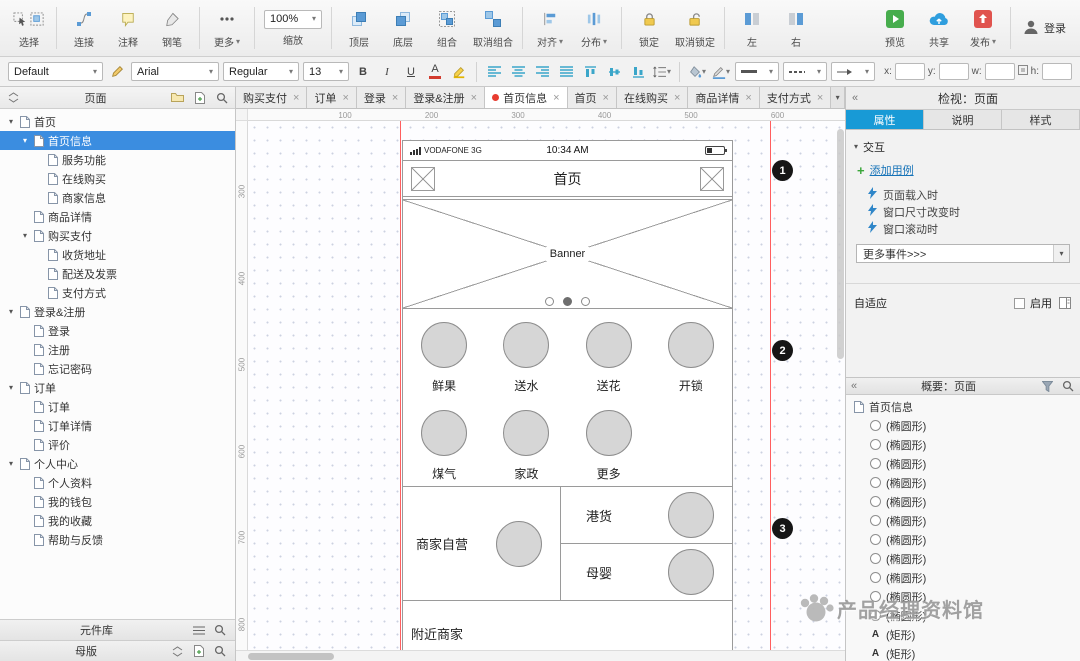  What do you see at coordinates (198, 651) in the screenshot?
I see `add-page-icon` at bounding box center [198, 651].